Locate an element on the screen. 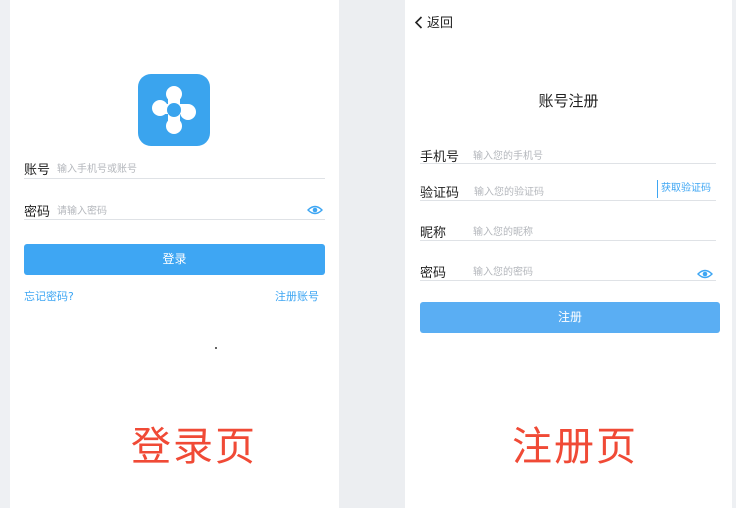 The image size is (736, 508). register-password-input: 输入您的密码 is located at coordinates (503, 270).